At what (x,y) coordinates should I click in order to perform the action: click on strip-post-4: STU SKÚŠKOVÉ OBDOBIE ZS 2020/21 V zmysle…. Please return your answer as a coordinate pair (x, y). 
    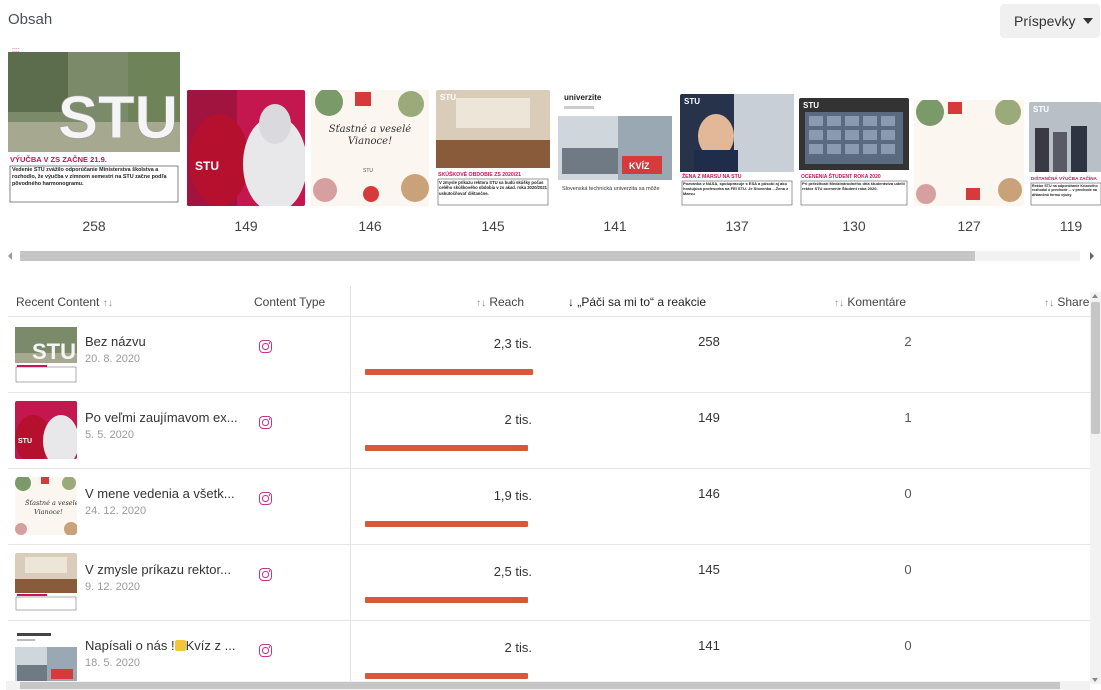
    Looking at the image, I should click on (493, 144).